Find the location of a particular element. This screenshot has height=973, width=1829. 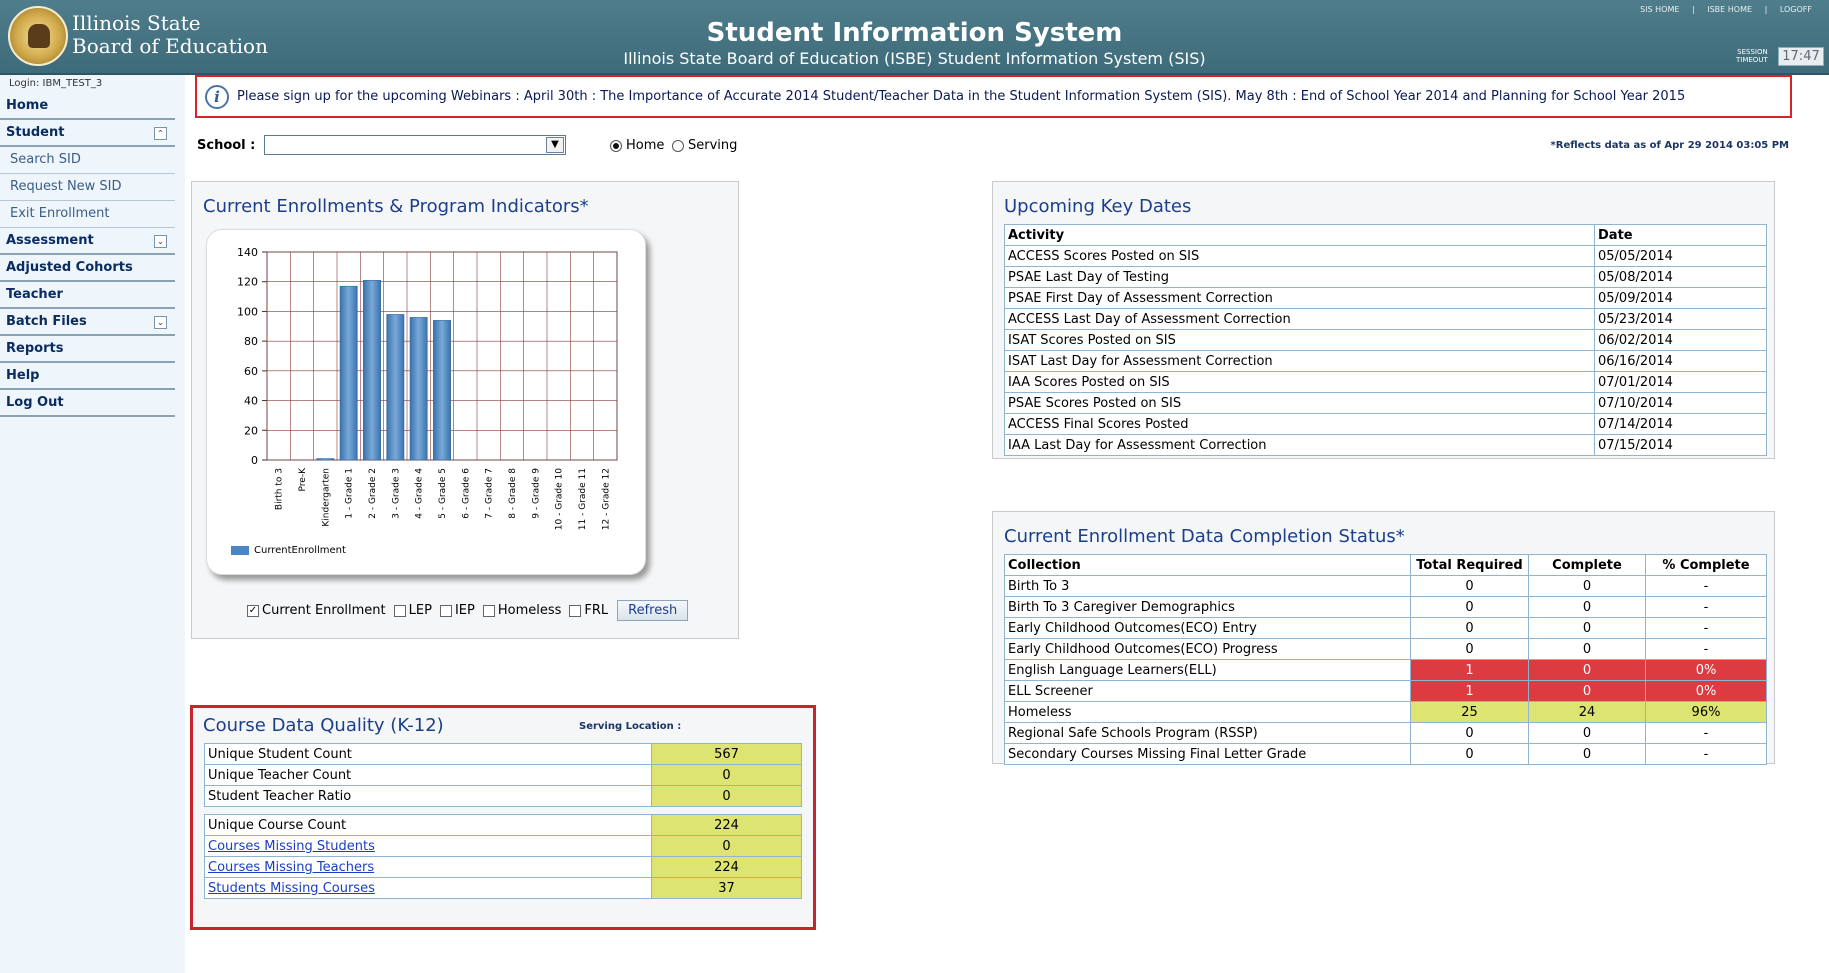

sidebar-item-search-sid: Search SID is located at coordinates (87, 160).